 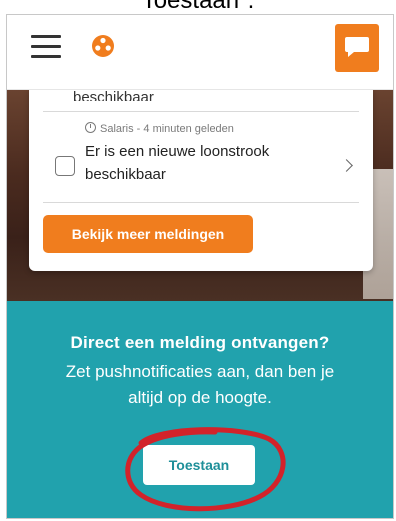 I want to click on brand-logo-icon, so click(x=103, y=46).